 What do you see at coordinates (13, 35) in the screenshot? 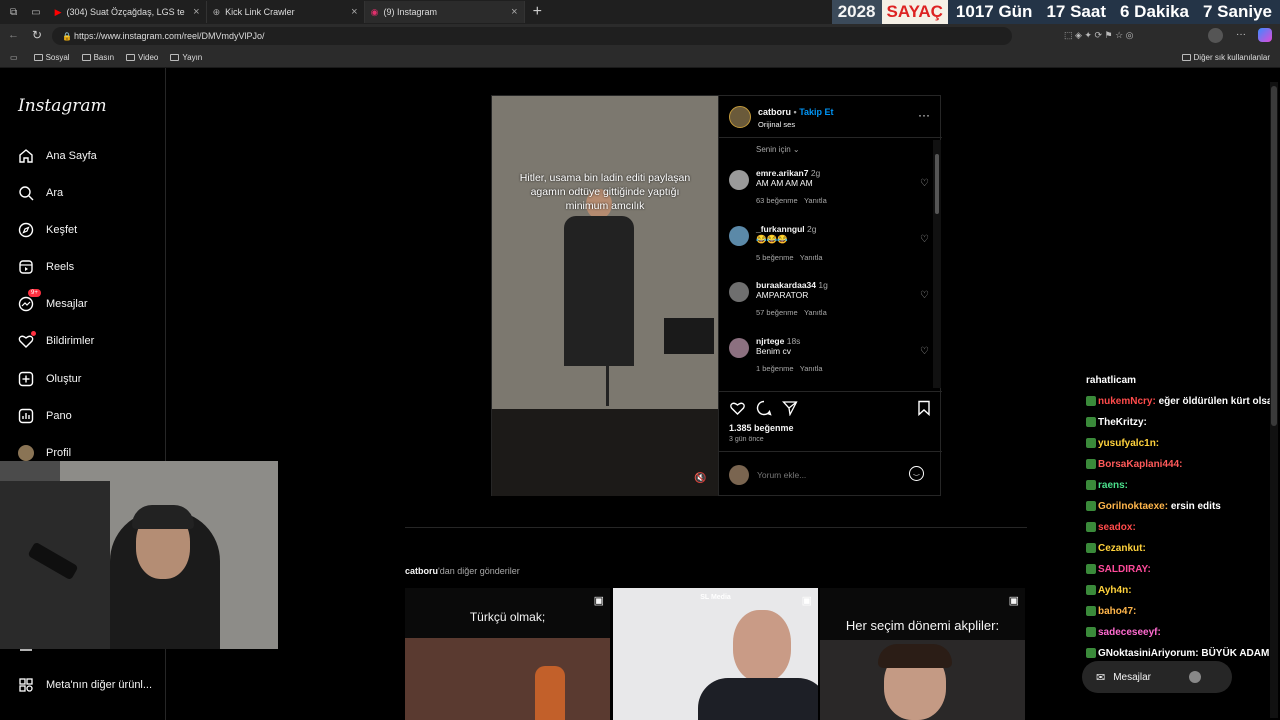
I see `back-icon: ←` at bounding box center [13, 35].